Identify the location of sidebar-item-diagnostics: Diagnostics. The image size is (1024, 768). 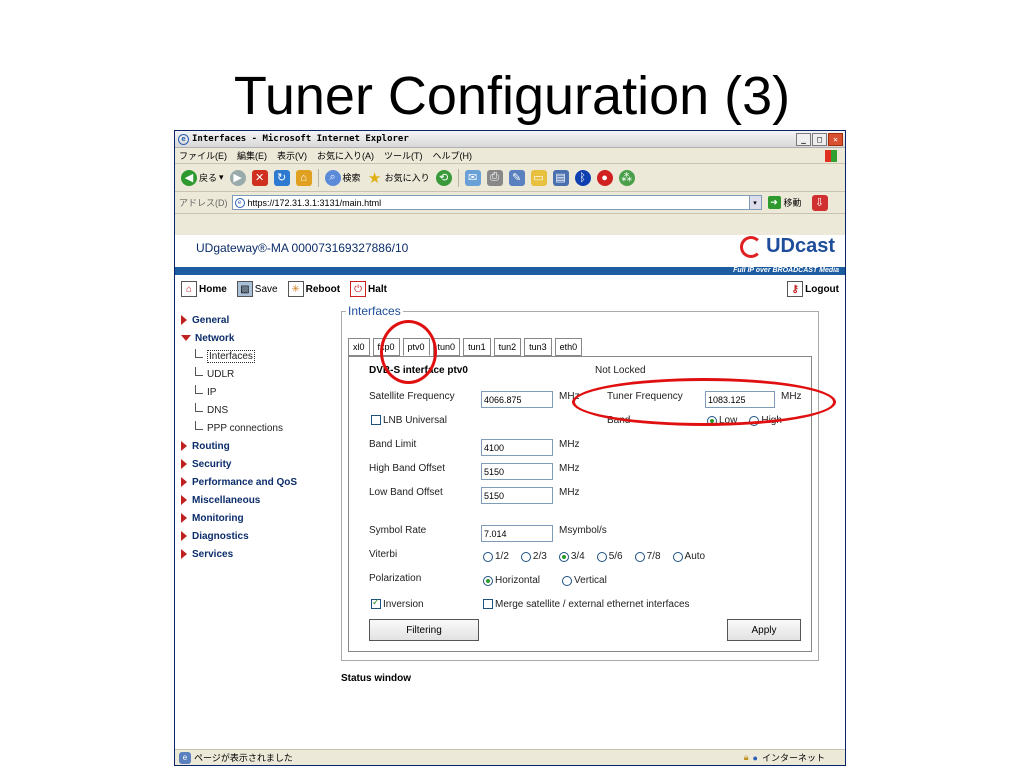
(261, 536).